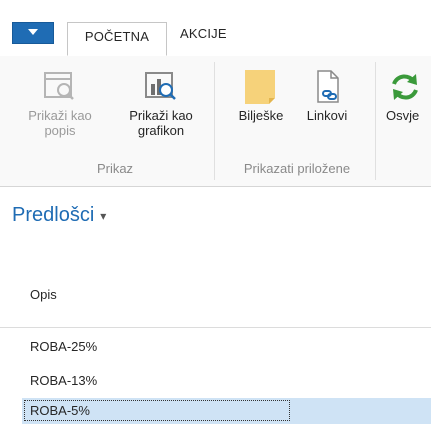 Image resolution: width=431 pixels, height=445 pixels. Describe the element at coordinates (226, 347) in the screenshot. I see `table-row: ROBA-25%` at that location.